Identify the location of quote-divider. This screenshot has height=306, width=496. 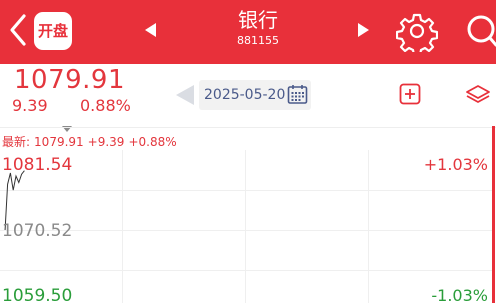
(248, 127).